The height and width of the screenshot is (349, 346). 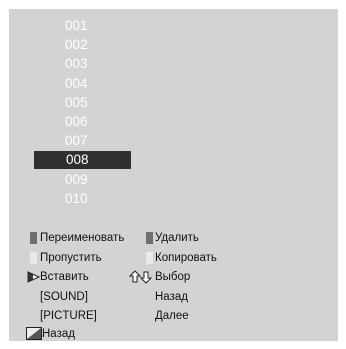 I want to click on channel-item: 009, so click(x=76, y=179).